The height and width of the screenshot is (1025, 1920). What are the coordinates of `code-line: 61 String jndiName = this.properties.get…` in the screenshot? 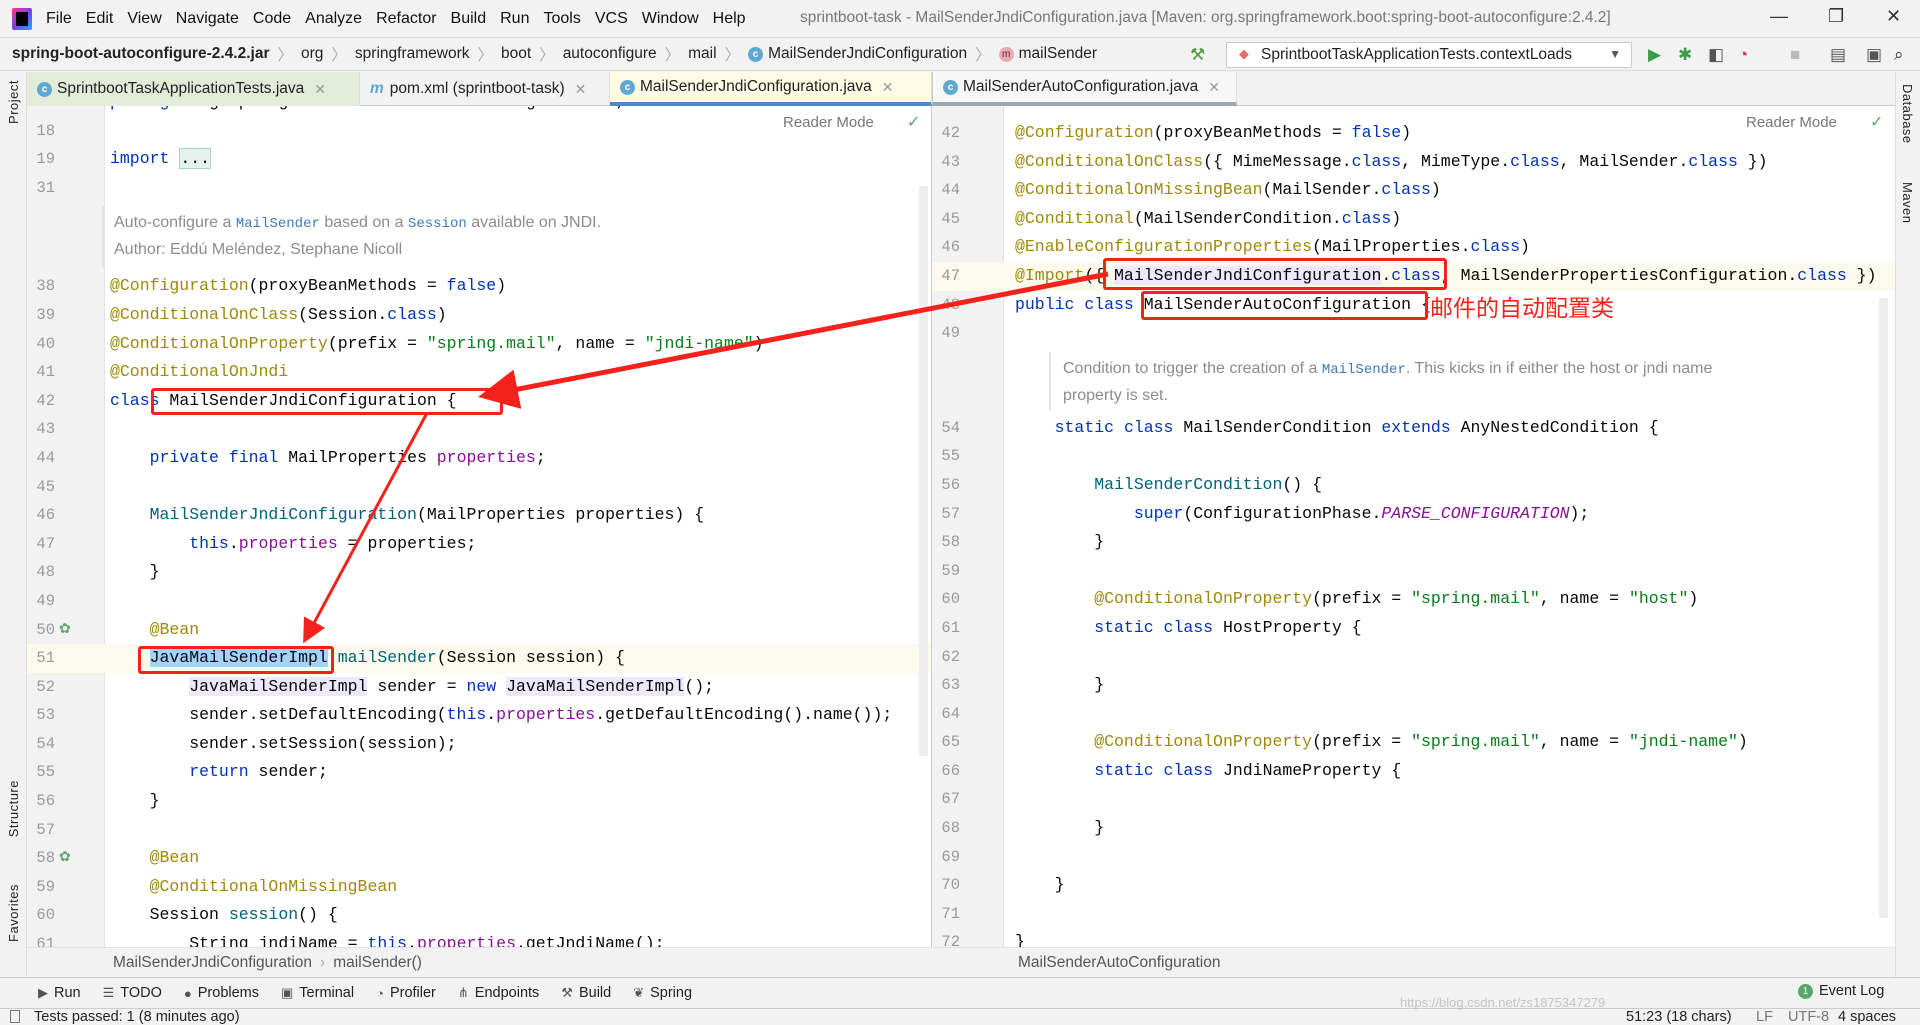 It's located at (479, 938).